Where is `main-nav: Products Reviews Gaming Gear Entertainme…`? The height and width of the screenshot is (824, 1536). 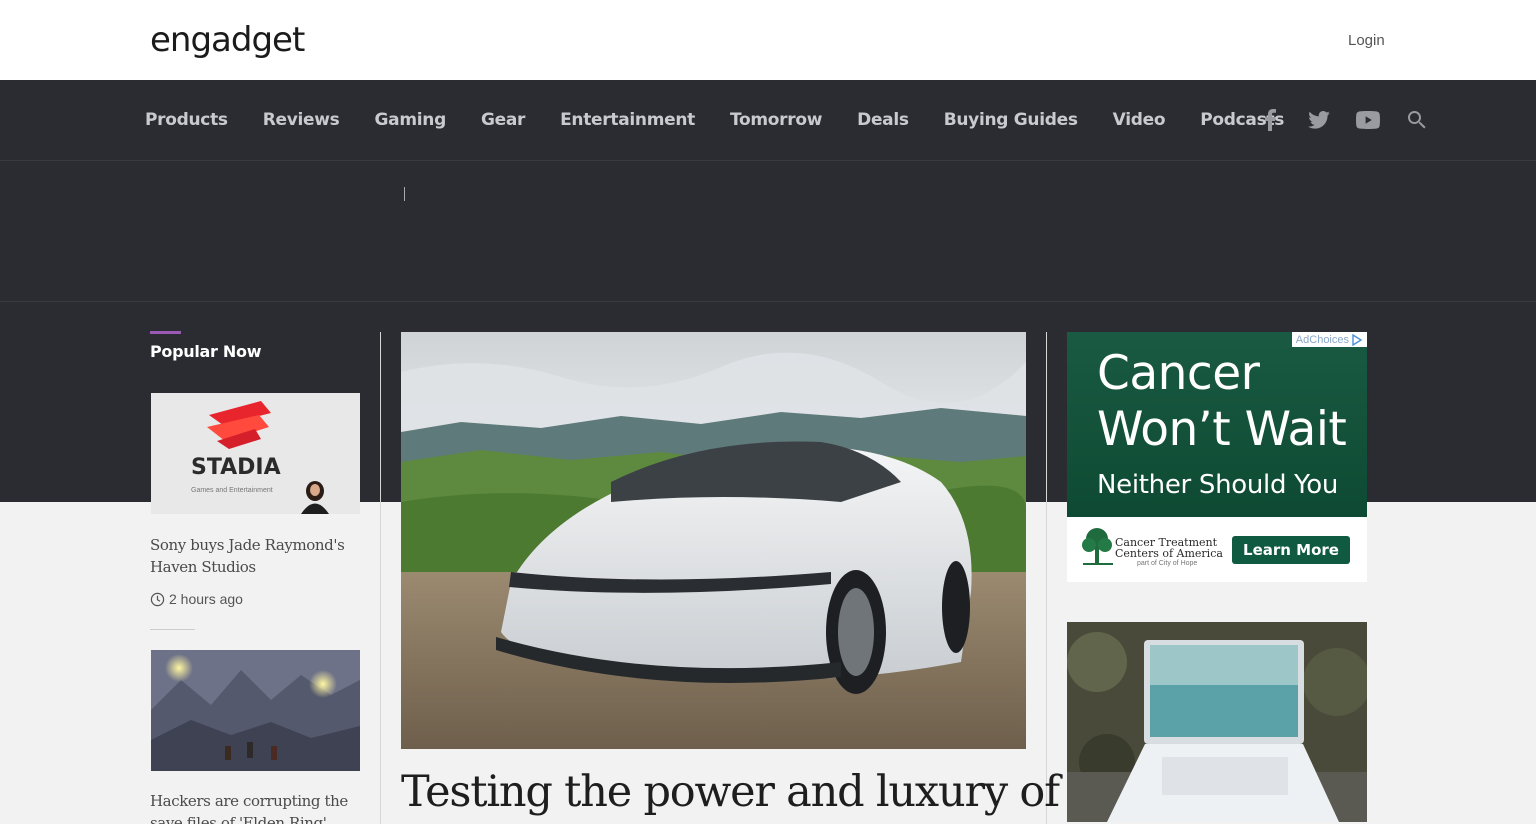 main-nav: Products Reviews Gaming Gear Entertainme… is located at coordinates (768, 120).